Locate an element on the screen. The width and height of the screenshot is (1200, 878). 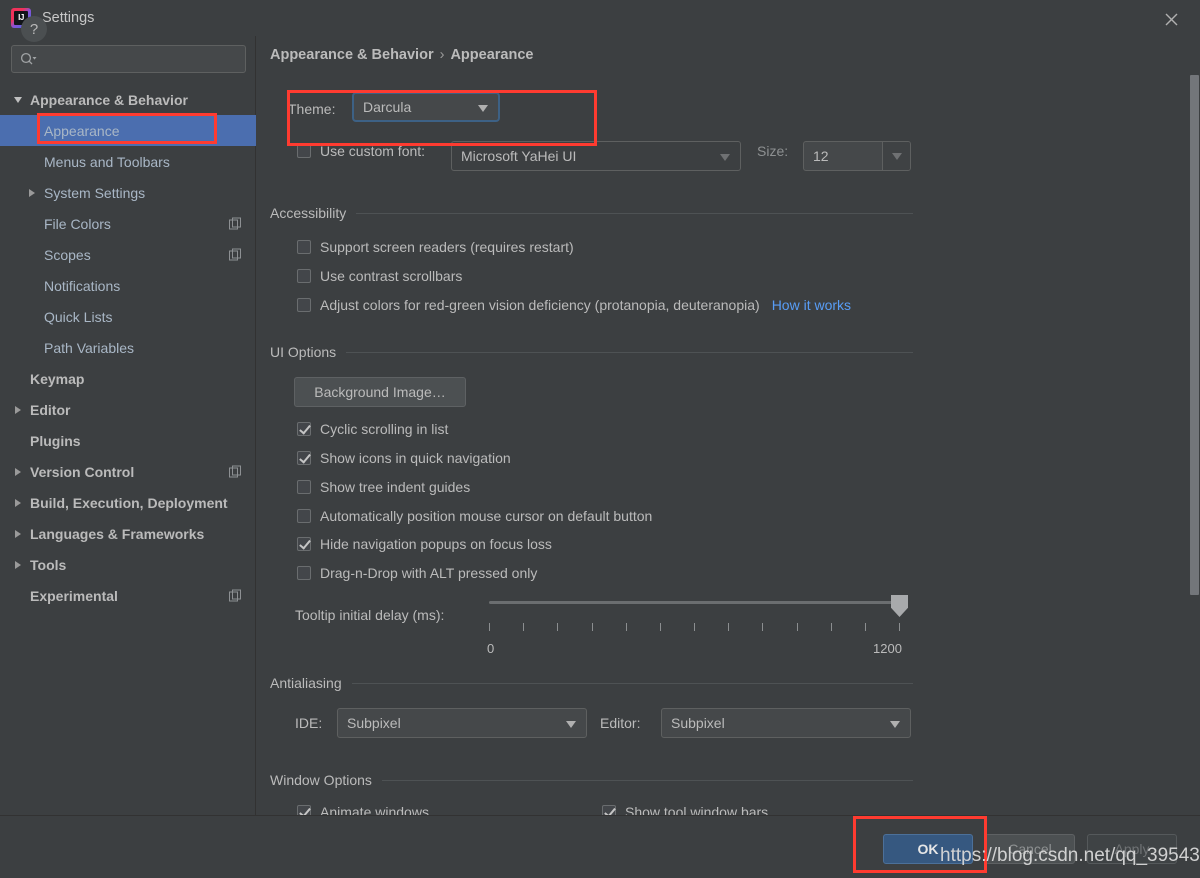
sidebar-item-label: Path Variables is located at coordinates (89, 347).